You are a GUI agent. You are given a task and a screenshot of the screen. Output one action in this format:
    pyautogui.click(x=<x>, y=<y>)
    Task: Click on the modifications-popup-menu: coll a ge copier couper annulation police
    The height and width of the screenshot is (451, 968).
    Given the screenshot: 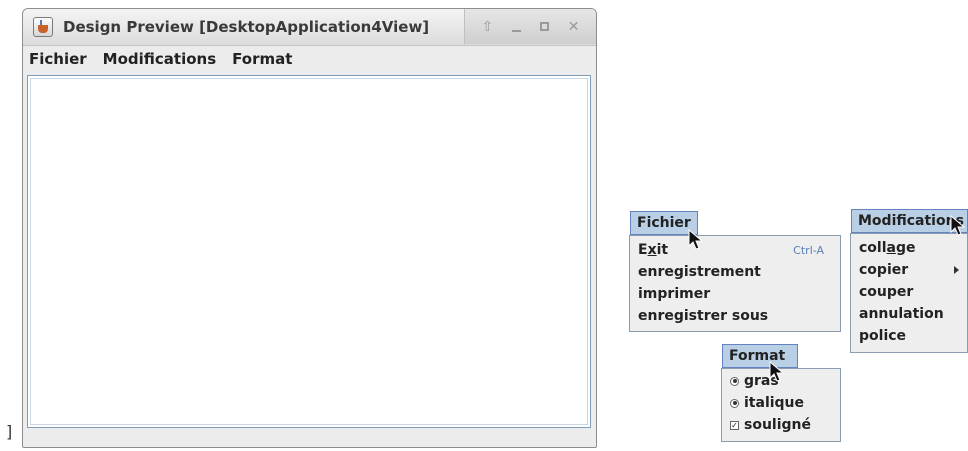 What is the action you would take?
    pyautogui.click(x=909, y=293)
    